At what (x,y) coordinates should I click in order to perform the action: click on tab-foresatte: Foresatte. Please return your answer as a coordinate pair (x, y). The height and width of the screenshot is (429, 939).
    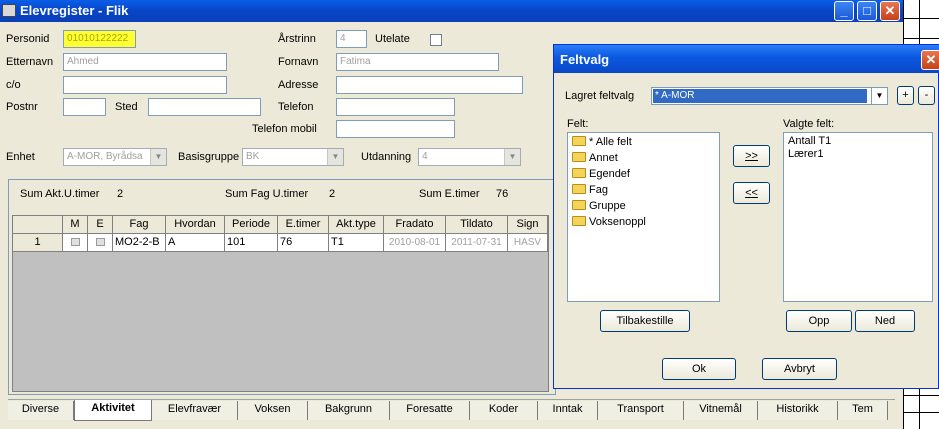
    Looking at the image, I should click on (430, 410).